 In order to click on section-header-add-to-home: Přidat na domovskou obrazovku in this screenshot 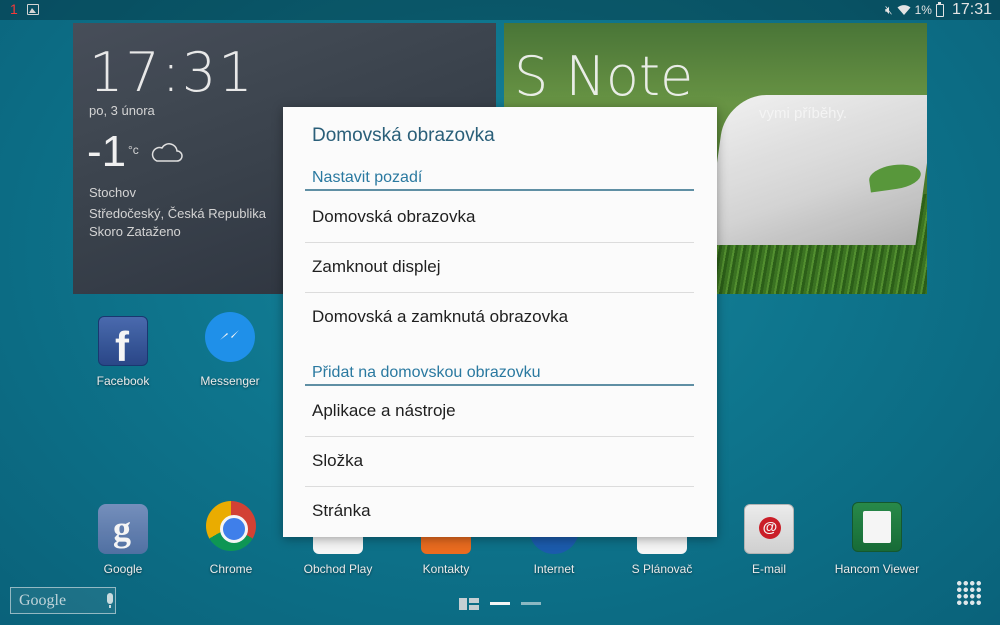, I will do `click(499, 374)`.